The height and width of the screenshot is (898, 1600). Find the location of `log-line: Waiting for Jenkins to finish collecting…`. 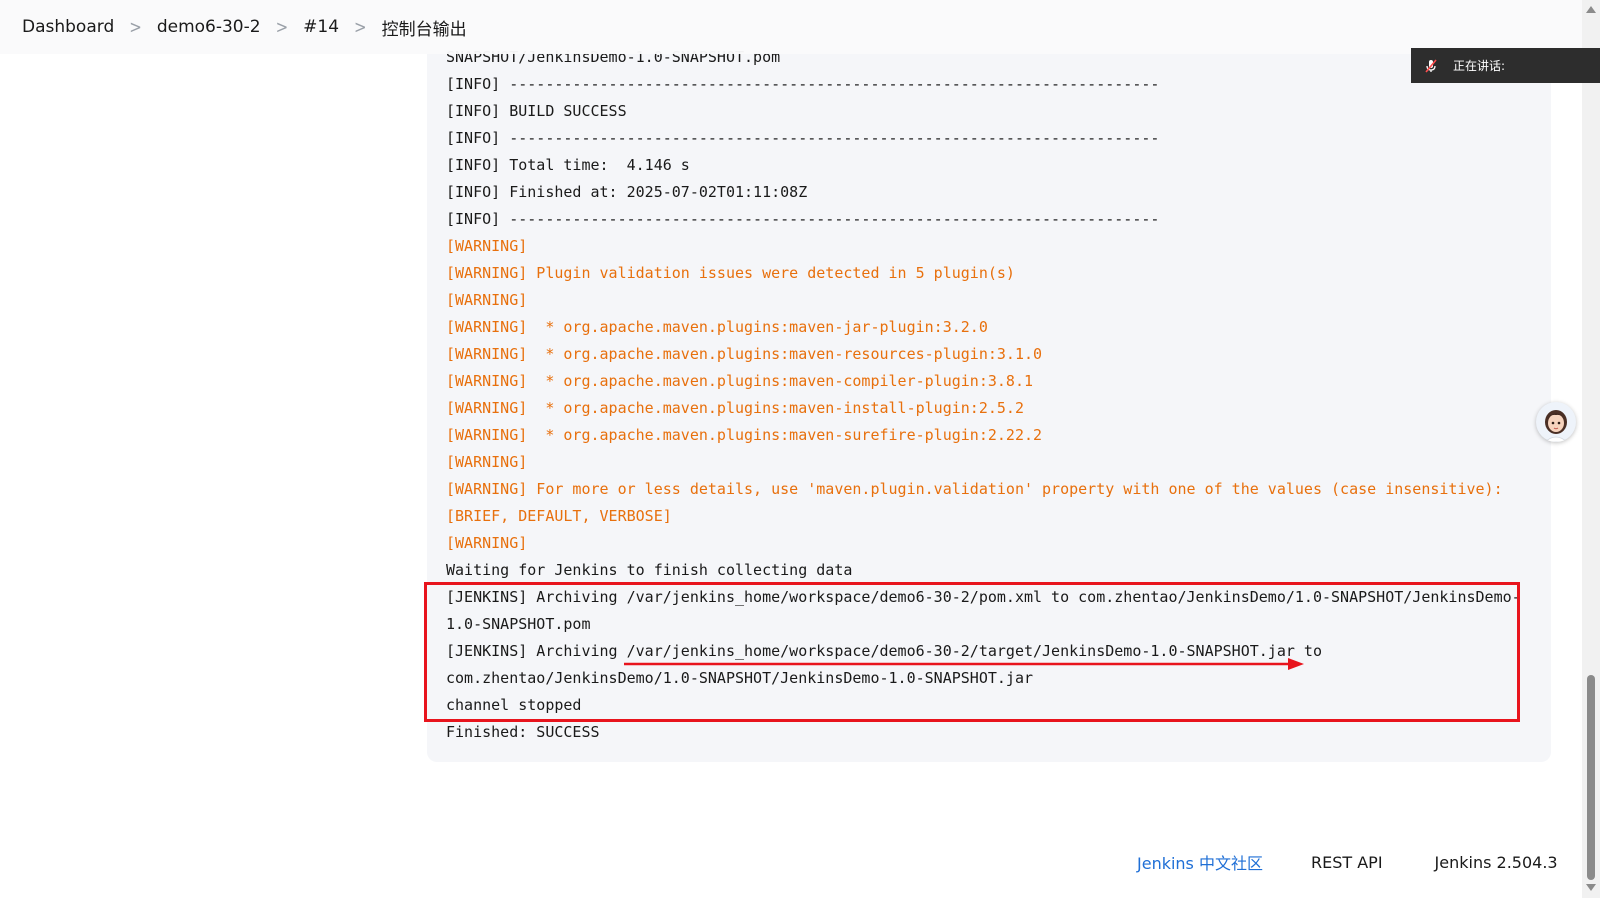

log-line: Waiting for Jenkins to finish collecting… is located at coordinates (649, 570).